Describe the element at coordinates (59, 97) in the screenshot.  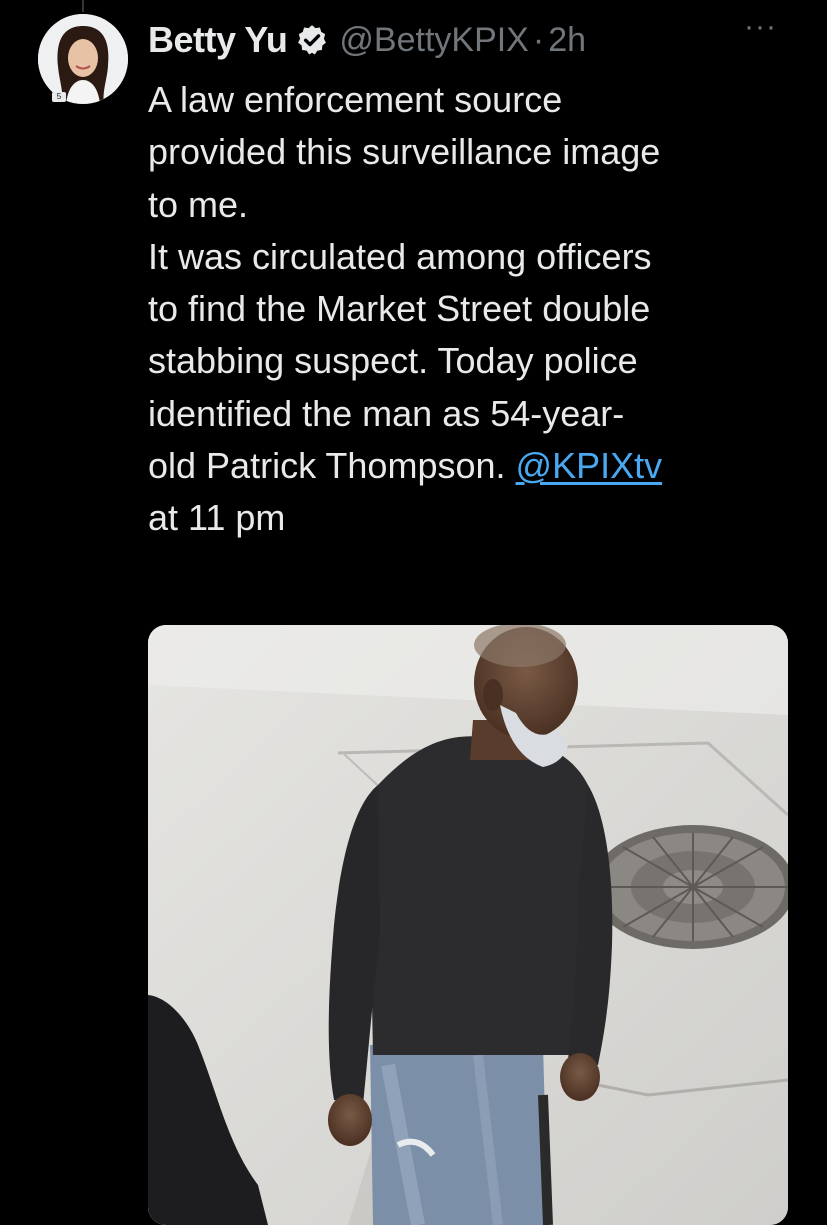
I see `avatar-badge: 5` at that location.